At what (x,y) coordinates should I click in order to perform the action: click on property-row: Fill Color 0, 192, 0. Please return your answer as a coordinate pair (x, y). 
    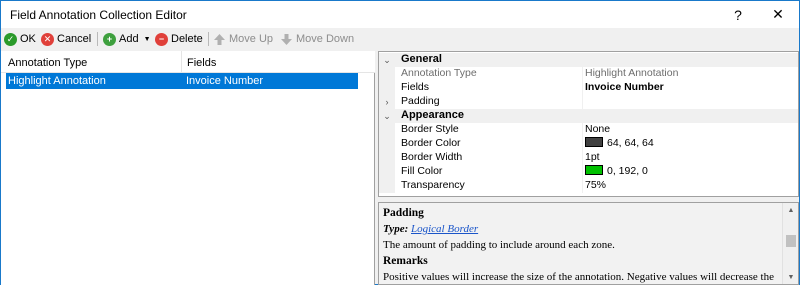
    Looking at the image, I should click on (588, 172).